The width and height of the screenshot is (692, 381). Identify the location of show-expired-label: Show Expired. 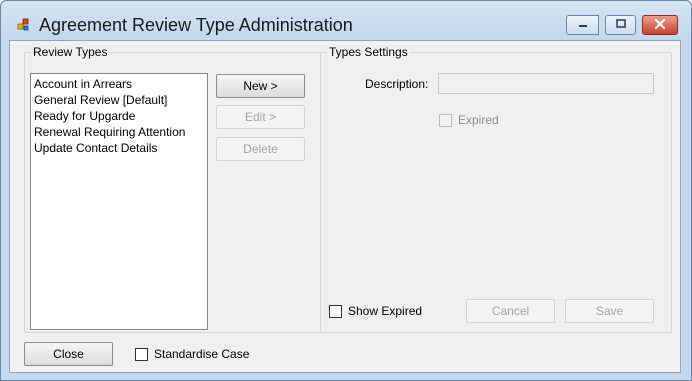
(385, 311).